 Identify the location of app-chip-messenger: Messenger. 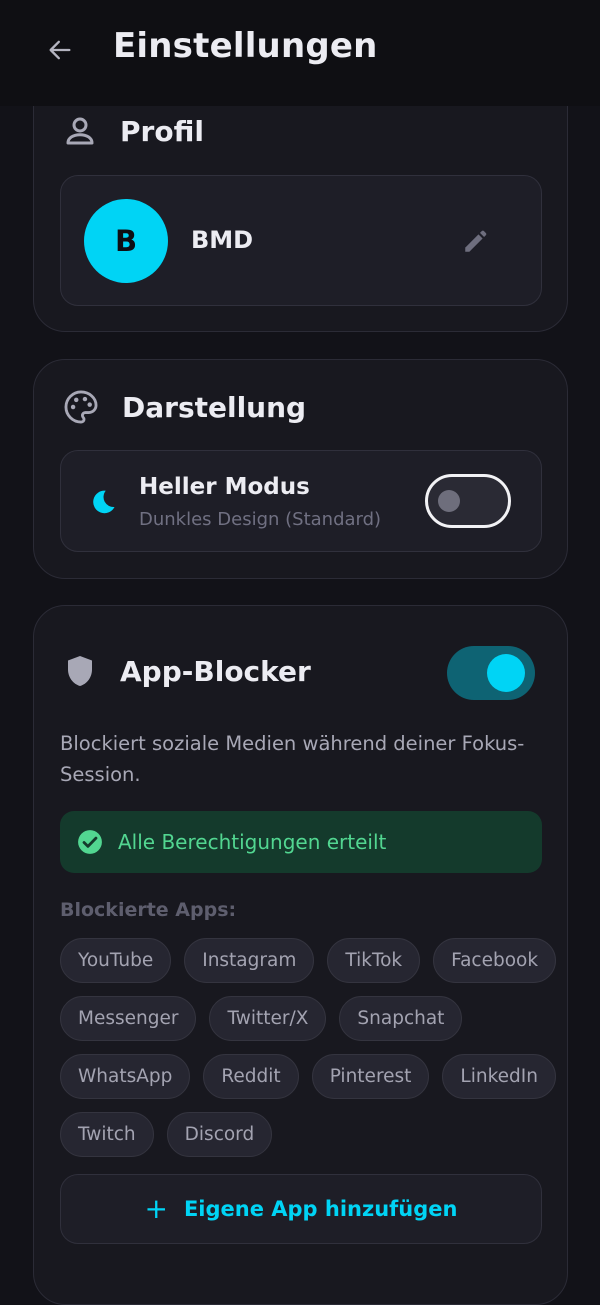
(128, 1018).